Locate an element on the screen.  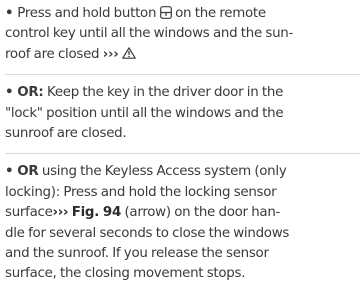
remote-lock-button-icon is located at coordinates (165, 12).